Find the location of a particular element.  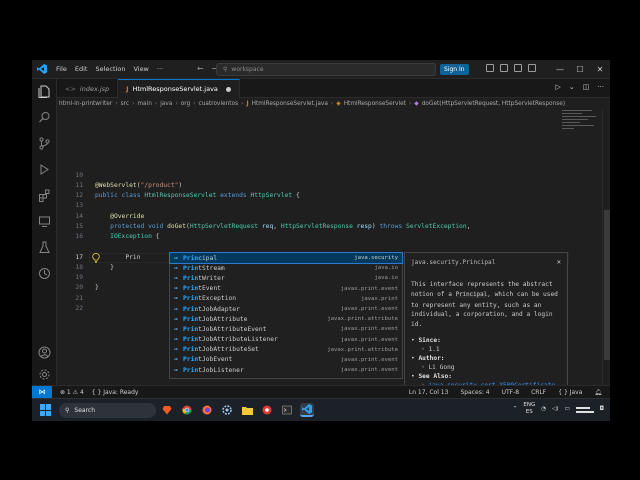

suggestion-rest: tJobListener is located at coordinates (221, 370).